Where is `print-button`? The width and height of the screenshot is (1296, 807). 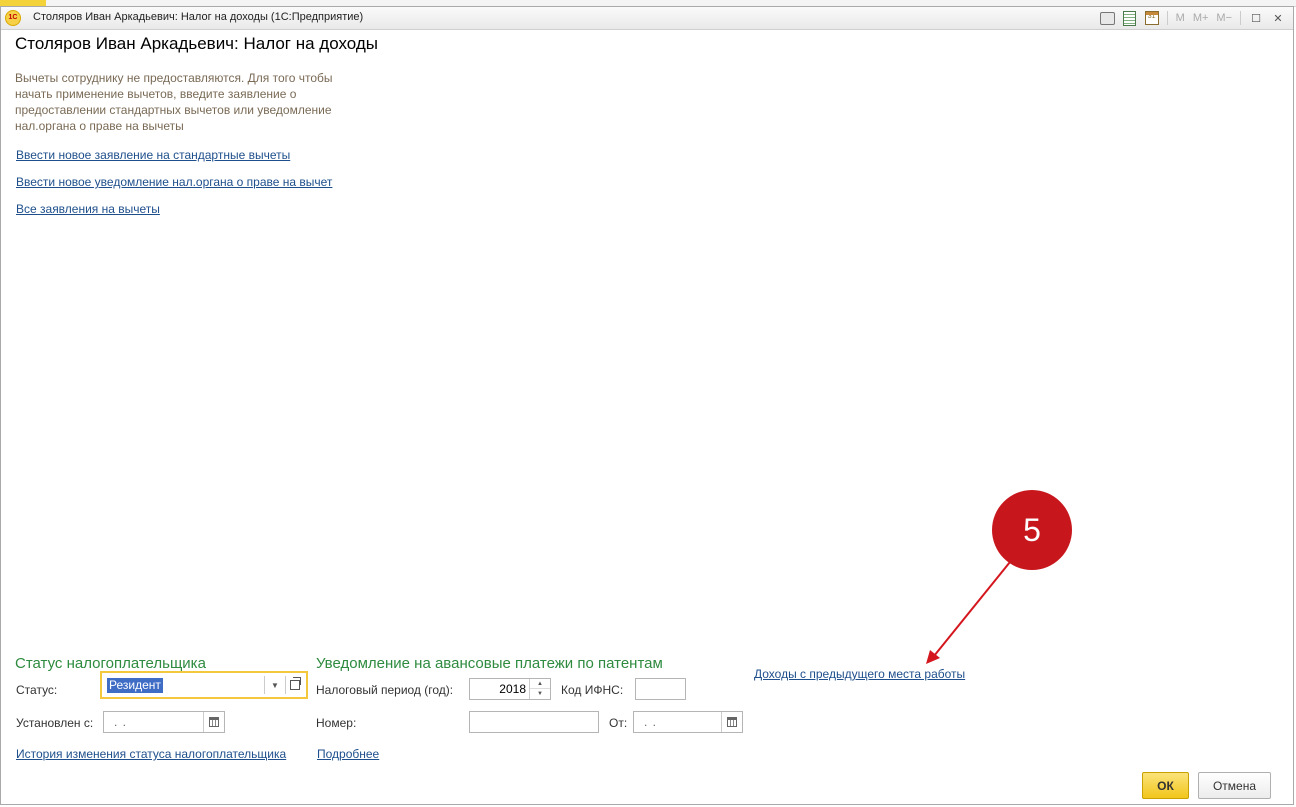 print-button is located at coordinates (1108, 18).